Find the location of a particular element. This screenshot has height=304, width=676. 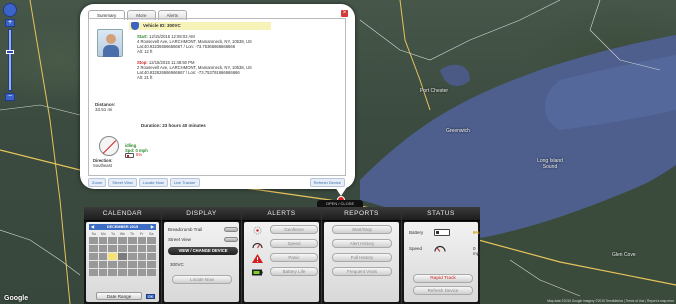

frequent-visits-button: Frequent Visits is located at coordinates (362, 271).